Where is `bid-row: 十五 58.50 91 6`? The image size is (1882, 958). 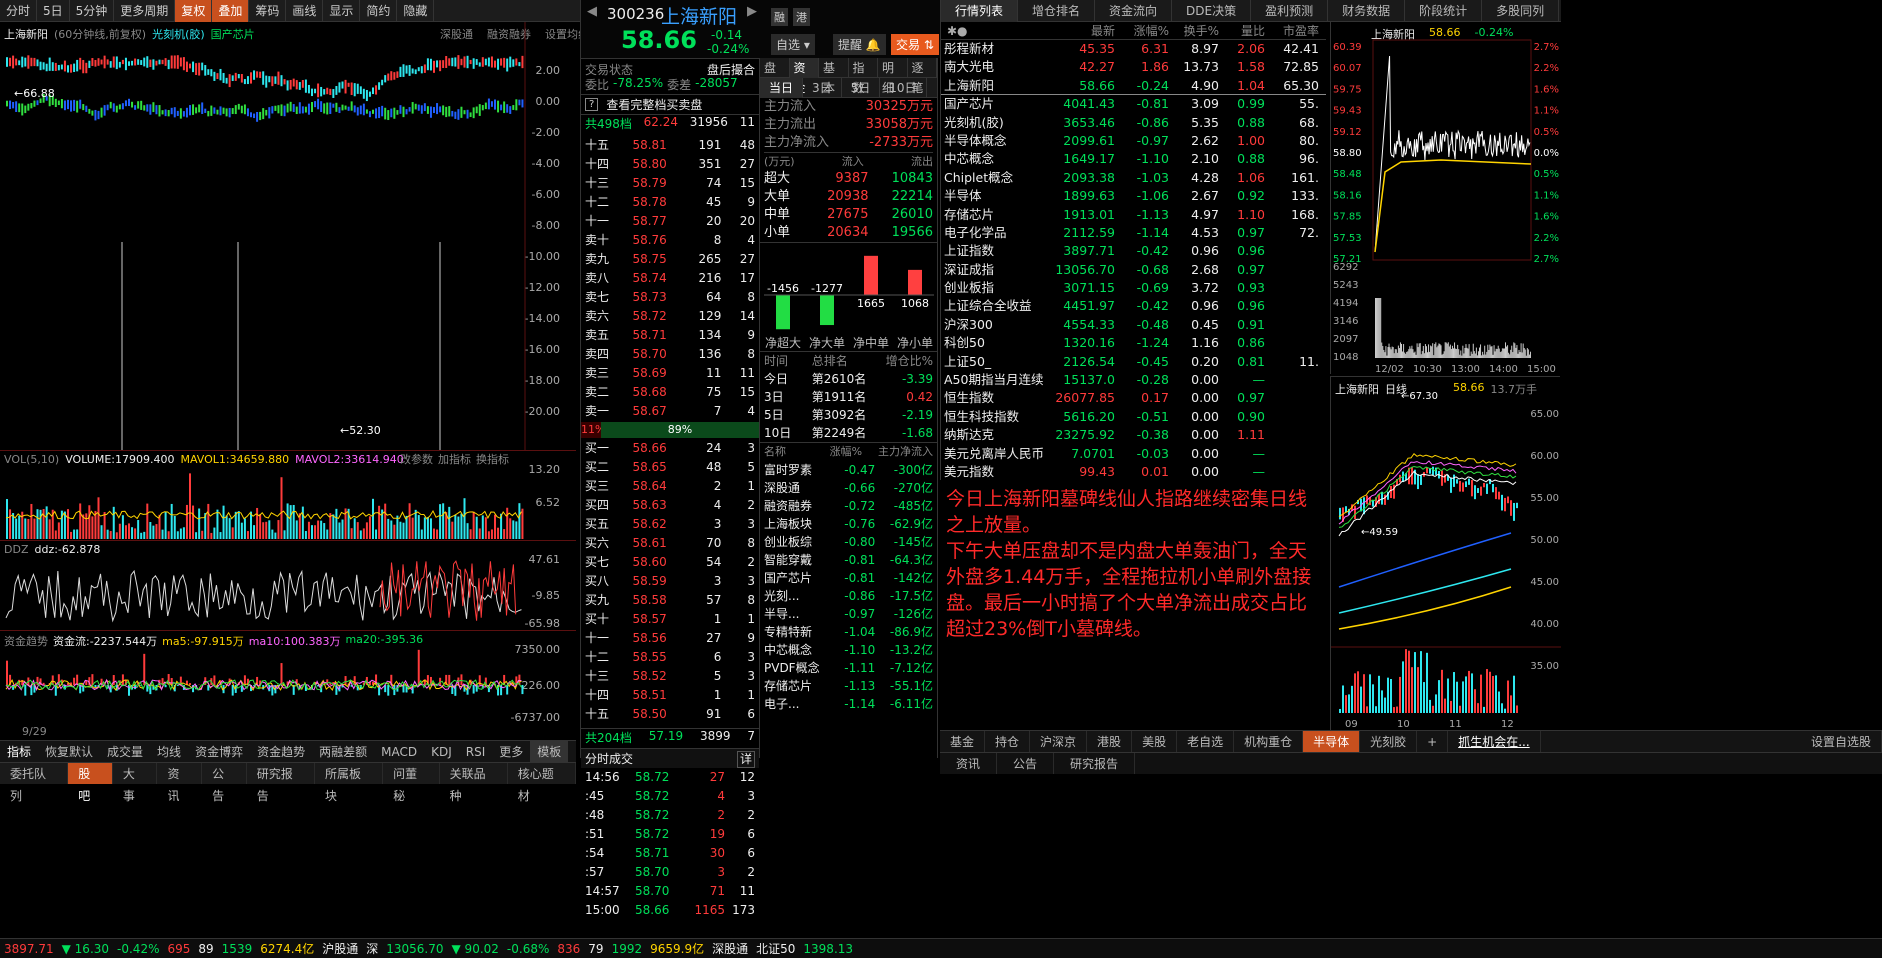 bid-row: 十五 58.50 91 6 is located at coordinates (670, 714).